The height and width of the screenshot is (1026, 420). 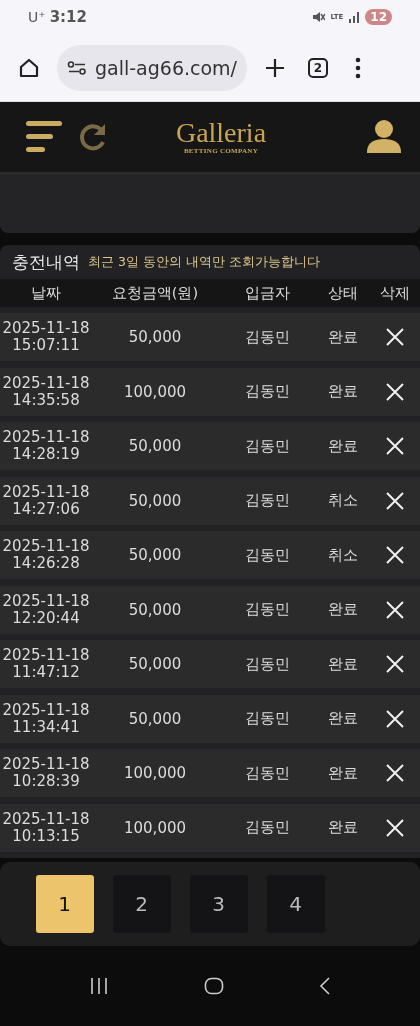 I want to click on recent-apps-icon, so click(x=99, y=986).